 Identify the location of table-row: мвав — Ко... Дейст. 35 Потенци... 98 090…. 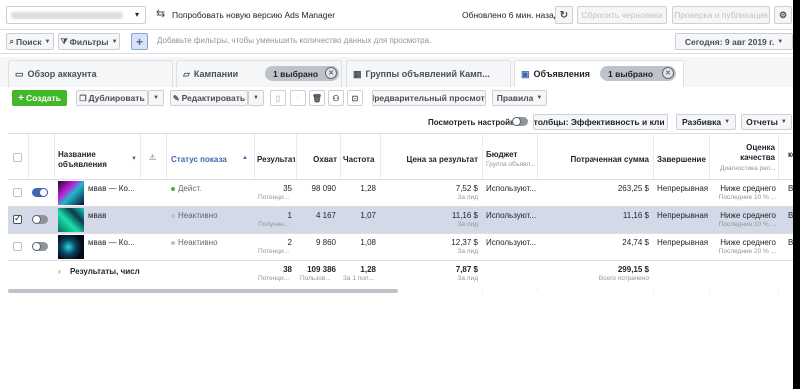
(404, 193).